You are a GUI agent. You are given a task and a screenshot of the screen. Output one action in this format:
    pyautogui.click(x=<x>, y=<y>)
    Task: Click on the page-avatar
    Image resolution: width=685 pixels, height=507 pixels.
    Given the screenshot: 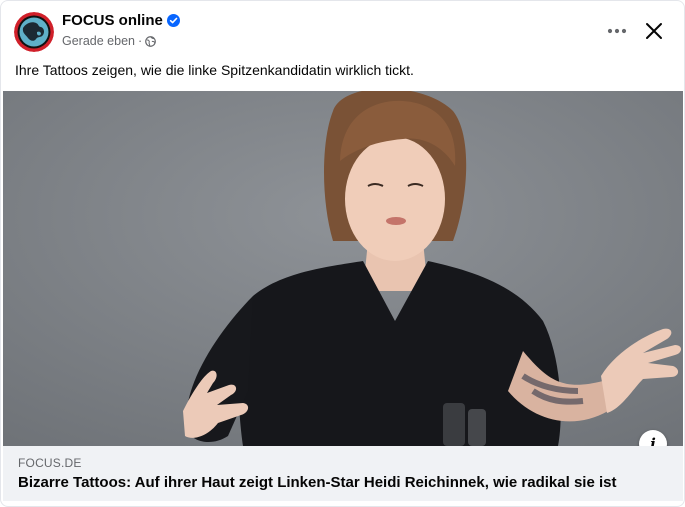 What is the action you would take?
    pyautogui.click(x=34, y=32)
    